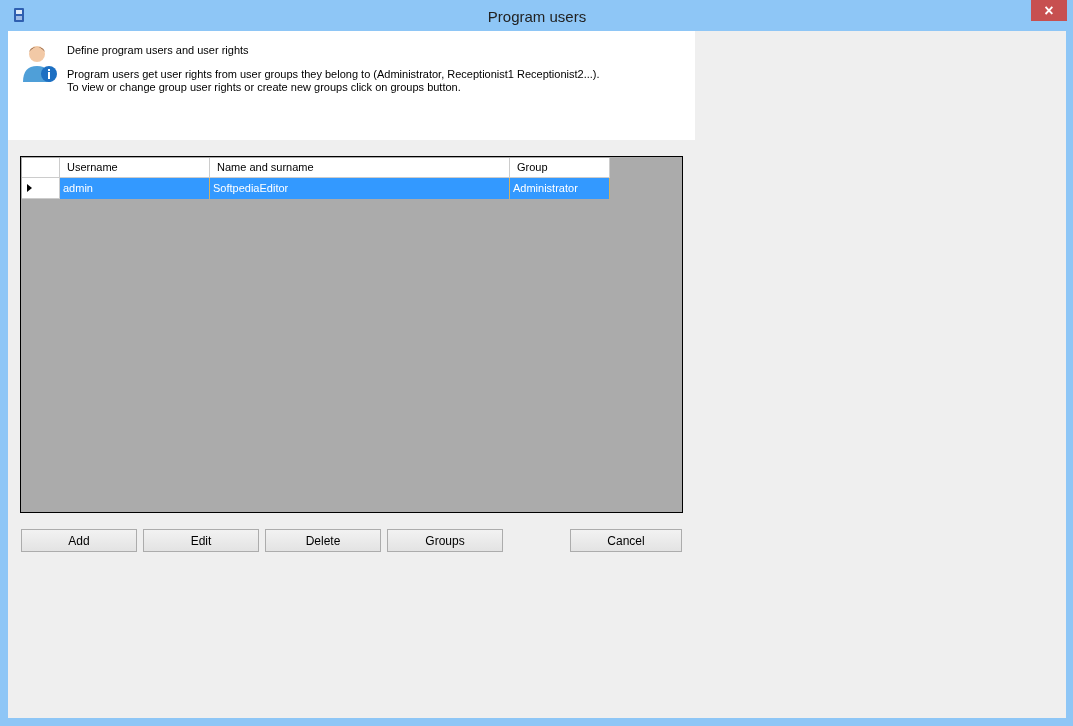 This screenshot has height=726, width=1073. I want to click on cancel-button: Cancel, so click(626, 540).